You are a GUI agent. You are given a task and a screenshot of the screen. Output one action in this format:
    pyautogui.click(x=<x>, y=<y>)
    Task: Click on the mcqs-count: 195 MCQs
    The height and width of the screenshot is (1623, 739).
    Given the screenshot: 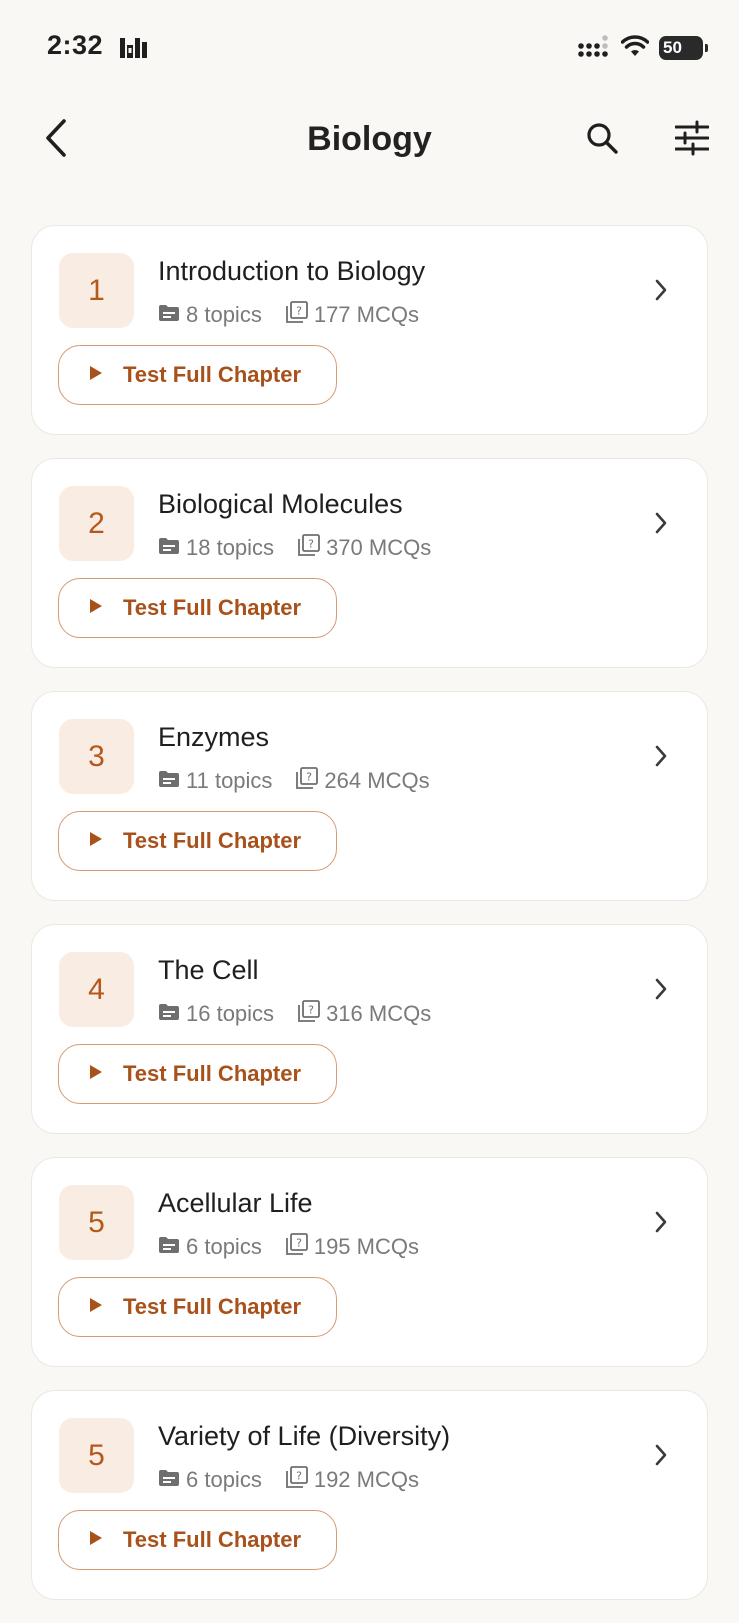 What is the action you would take?
    pyautogui.click(x=366, y=1246)
    